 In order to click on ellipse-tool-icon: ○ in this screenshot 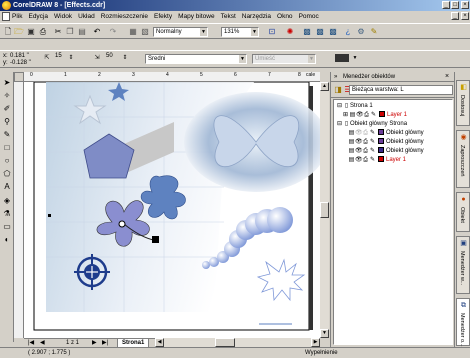, I will do `click(7, 161)`.